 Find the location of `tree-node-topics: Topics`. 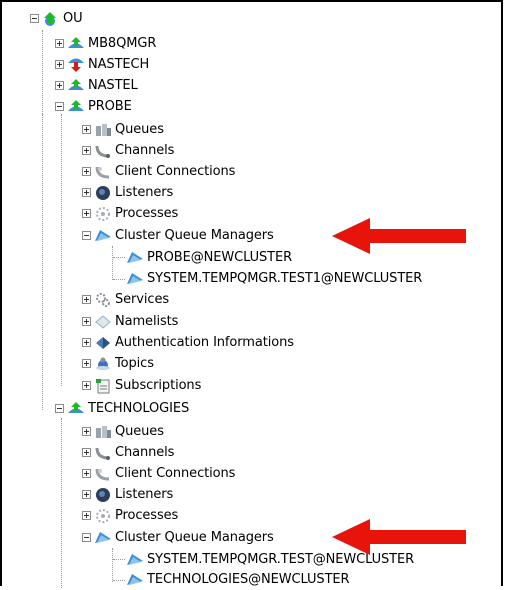

tree-node-topics: Topics is located at coordinates (118, 363).